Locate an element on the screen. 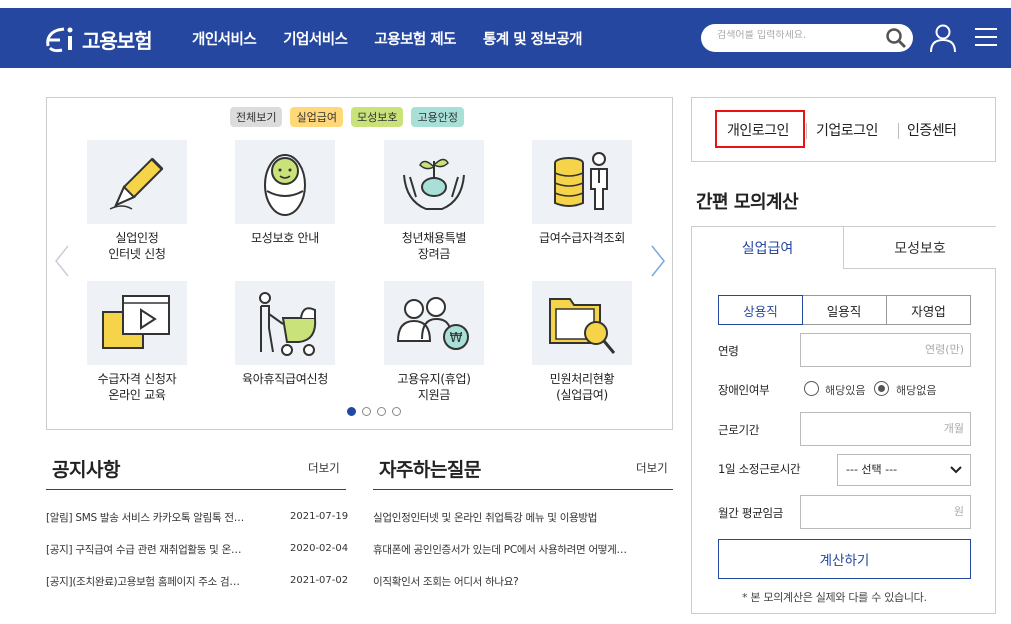 The image size is (1011, 624). category-unemployment: 실업급여 is located at coordinates (316, 117).